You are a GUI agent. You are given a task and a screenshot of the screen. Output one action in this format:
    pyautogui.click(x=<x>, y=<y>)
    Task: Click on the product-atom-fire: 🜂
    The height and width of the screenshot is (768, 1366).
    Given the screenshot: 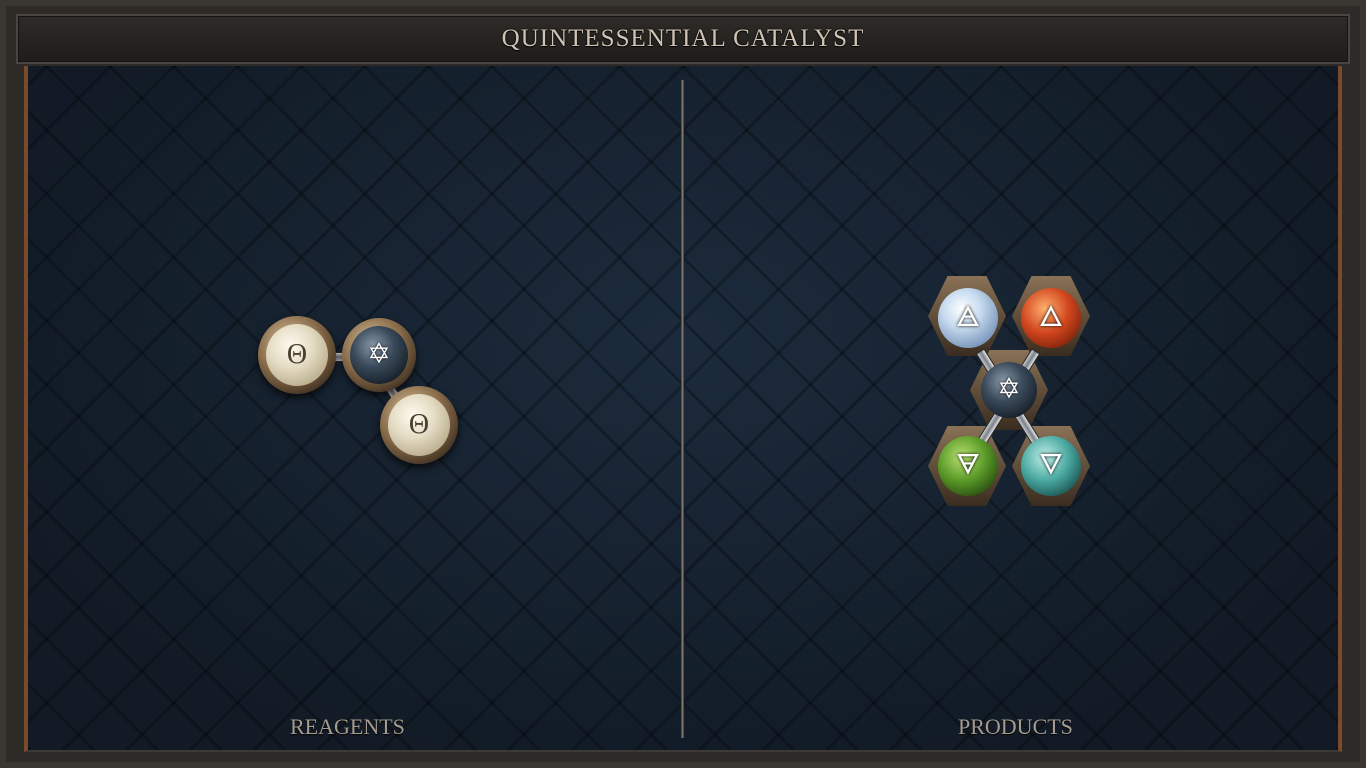 What is the action you would take?
    pyautogui.click(x=1051, y=318)
    